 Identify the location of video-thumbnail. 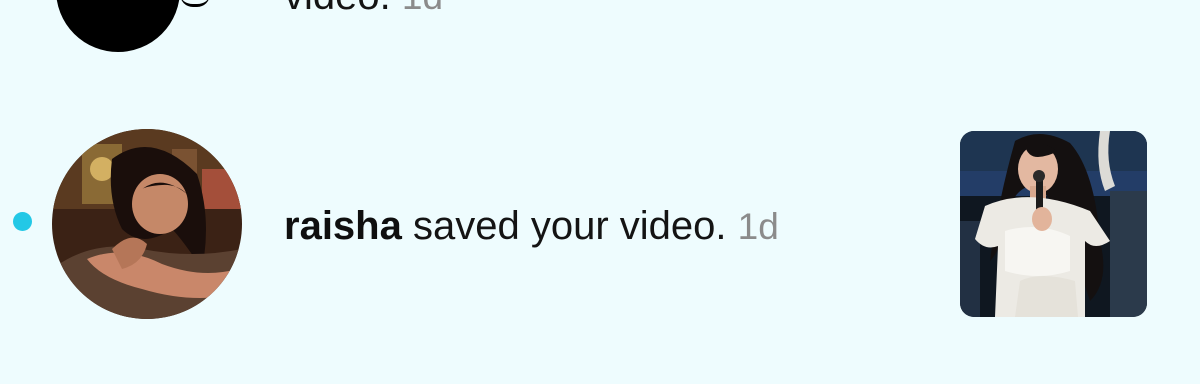
(1053, 224).